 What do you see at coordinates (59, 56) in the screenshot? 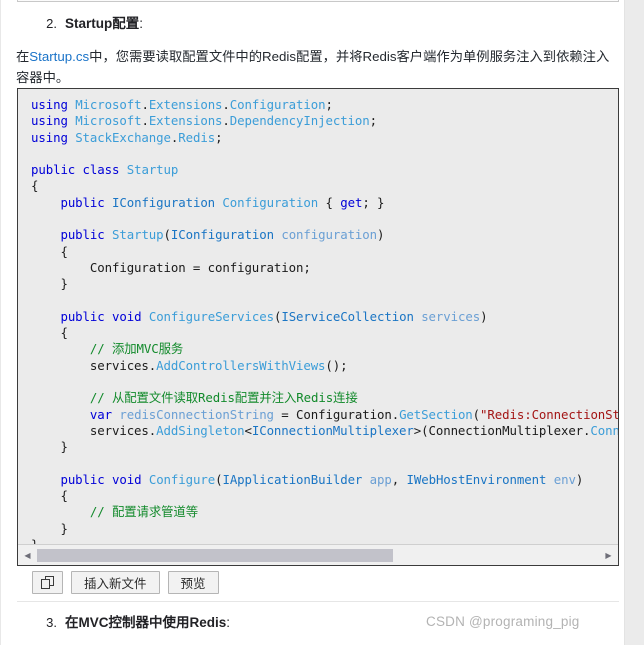
I see `startup-cs-link: Startup.cs` at bounding box center [59, 56].